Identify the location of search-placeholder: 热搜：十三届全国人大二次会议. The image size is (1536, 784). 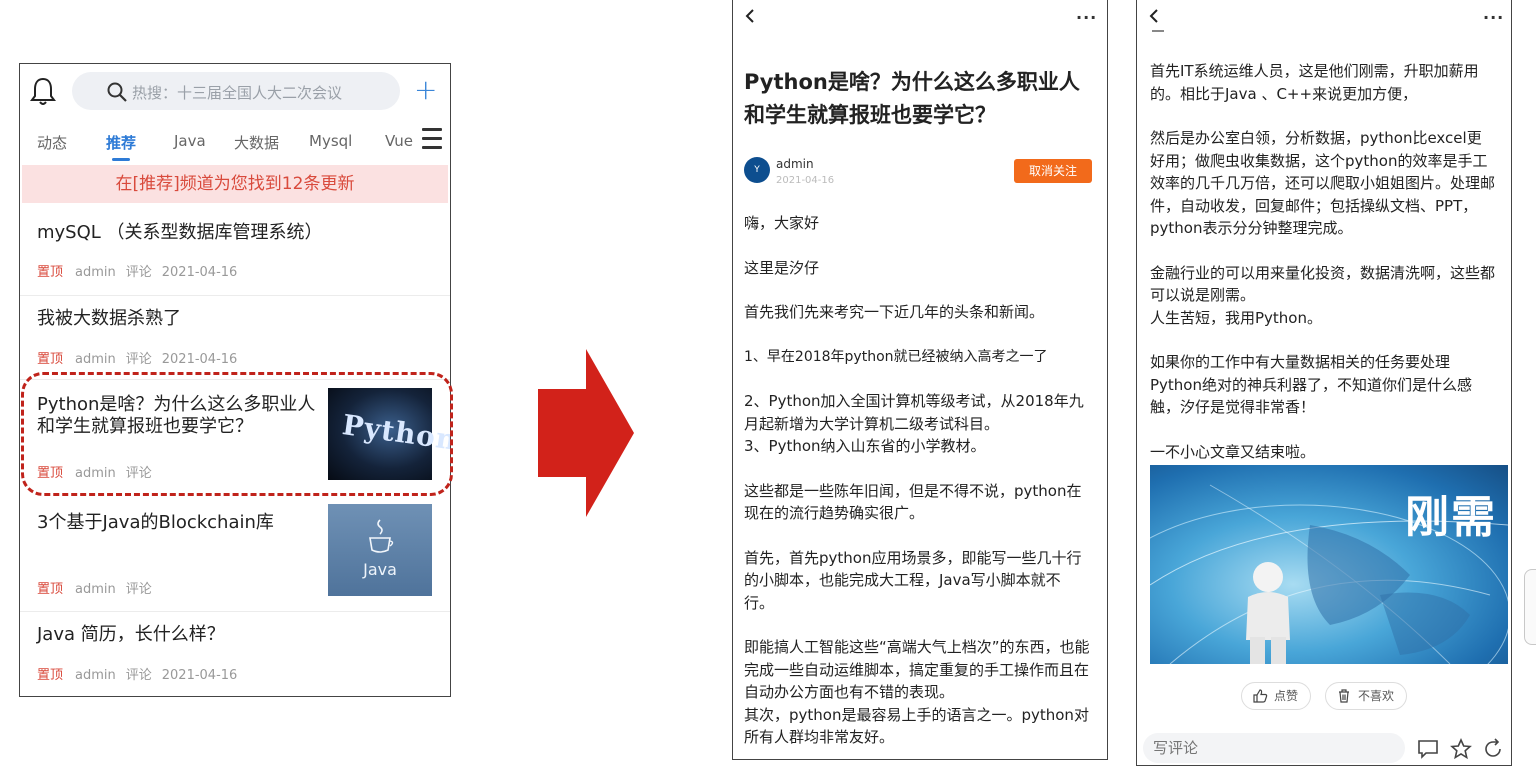
(237, 93).